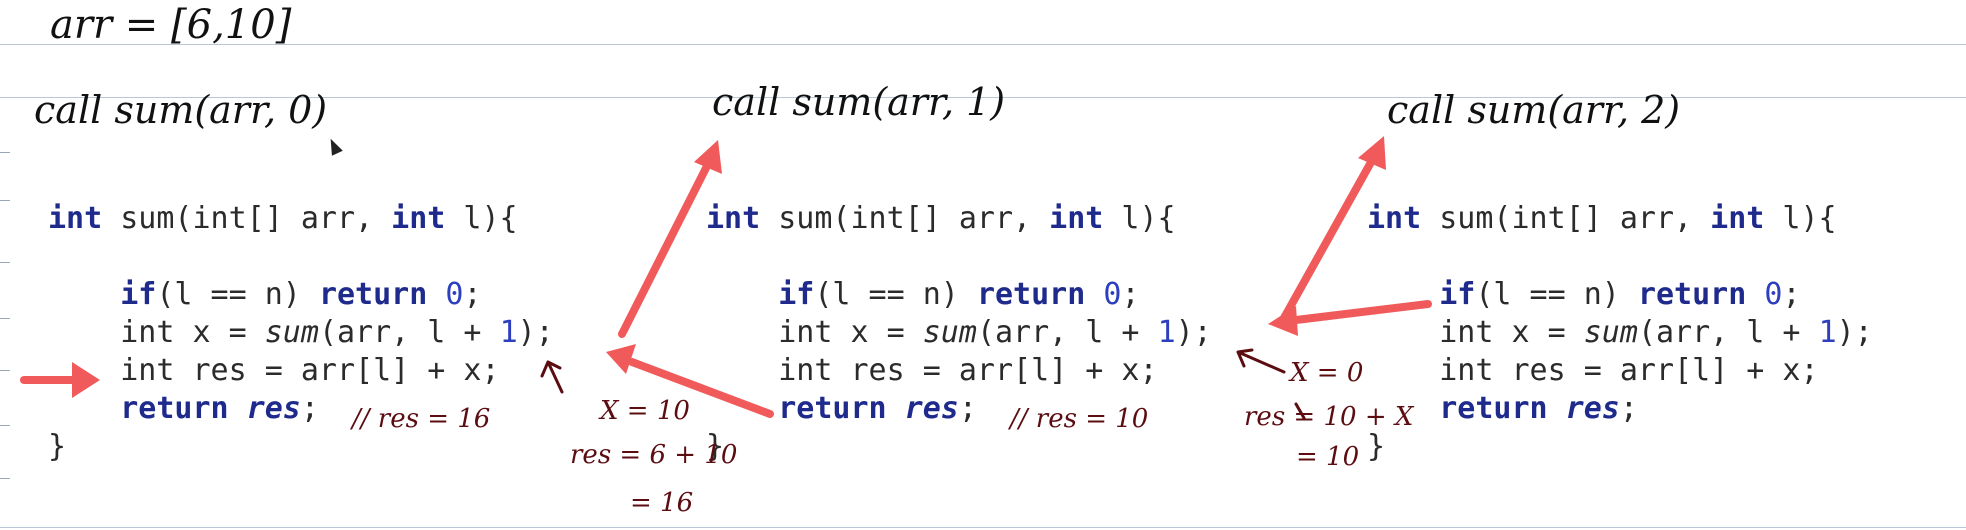  What do you see at coordinates (1079, 419) in the screenshot?
I see `frame-2-res-comment: // res = 10` at bounding box center [1079, 419].